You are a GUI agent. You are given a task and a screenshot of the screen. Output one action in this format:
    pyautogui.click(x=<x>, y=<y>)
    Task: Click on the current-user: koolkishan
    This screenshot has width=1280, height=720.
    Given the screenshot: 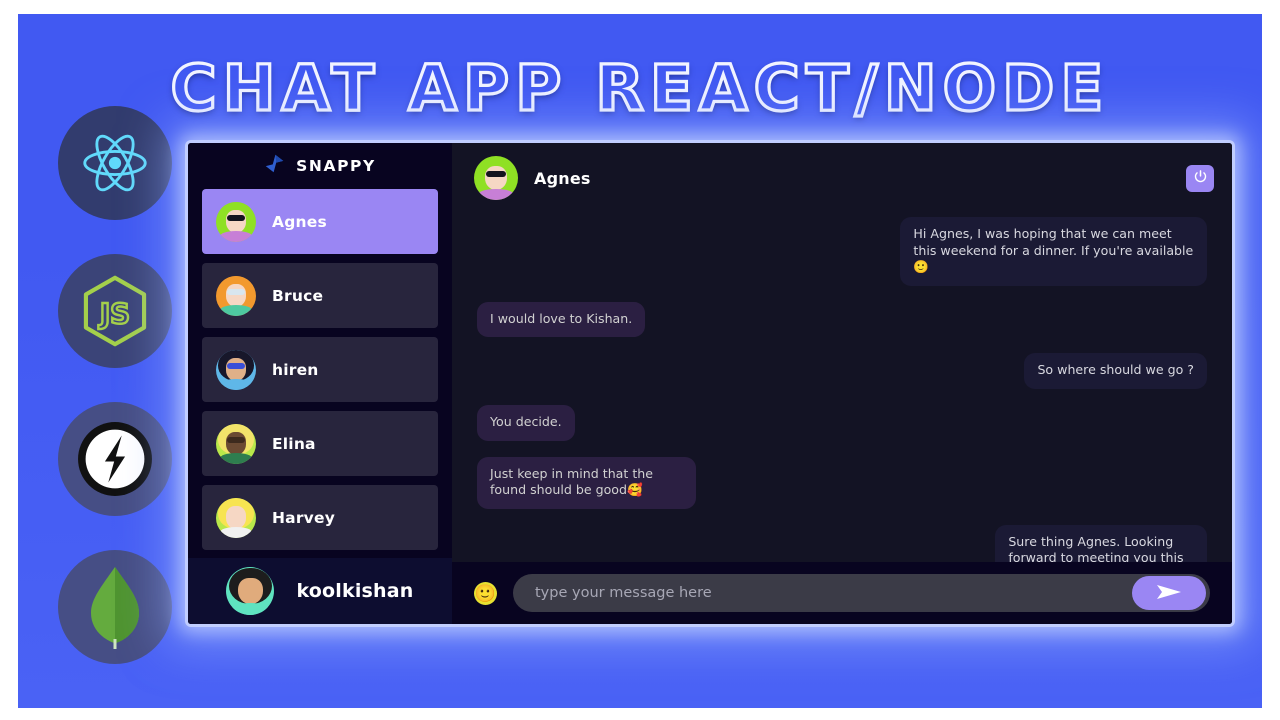 What is the action you would take?
    pyautogui.click(x=320, y=591)
    